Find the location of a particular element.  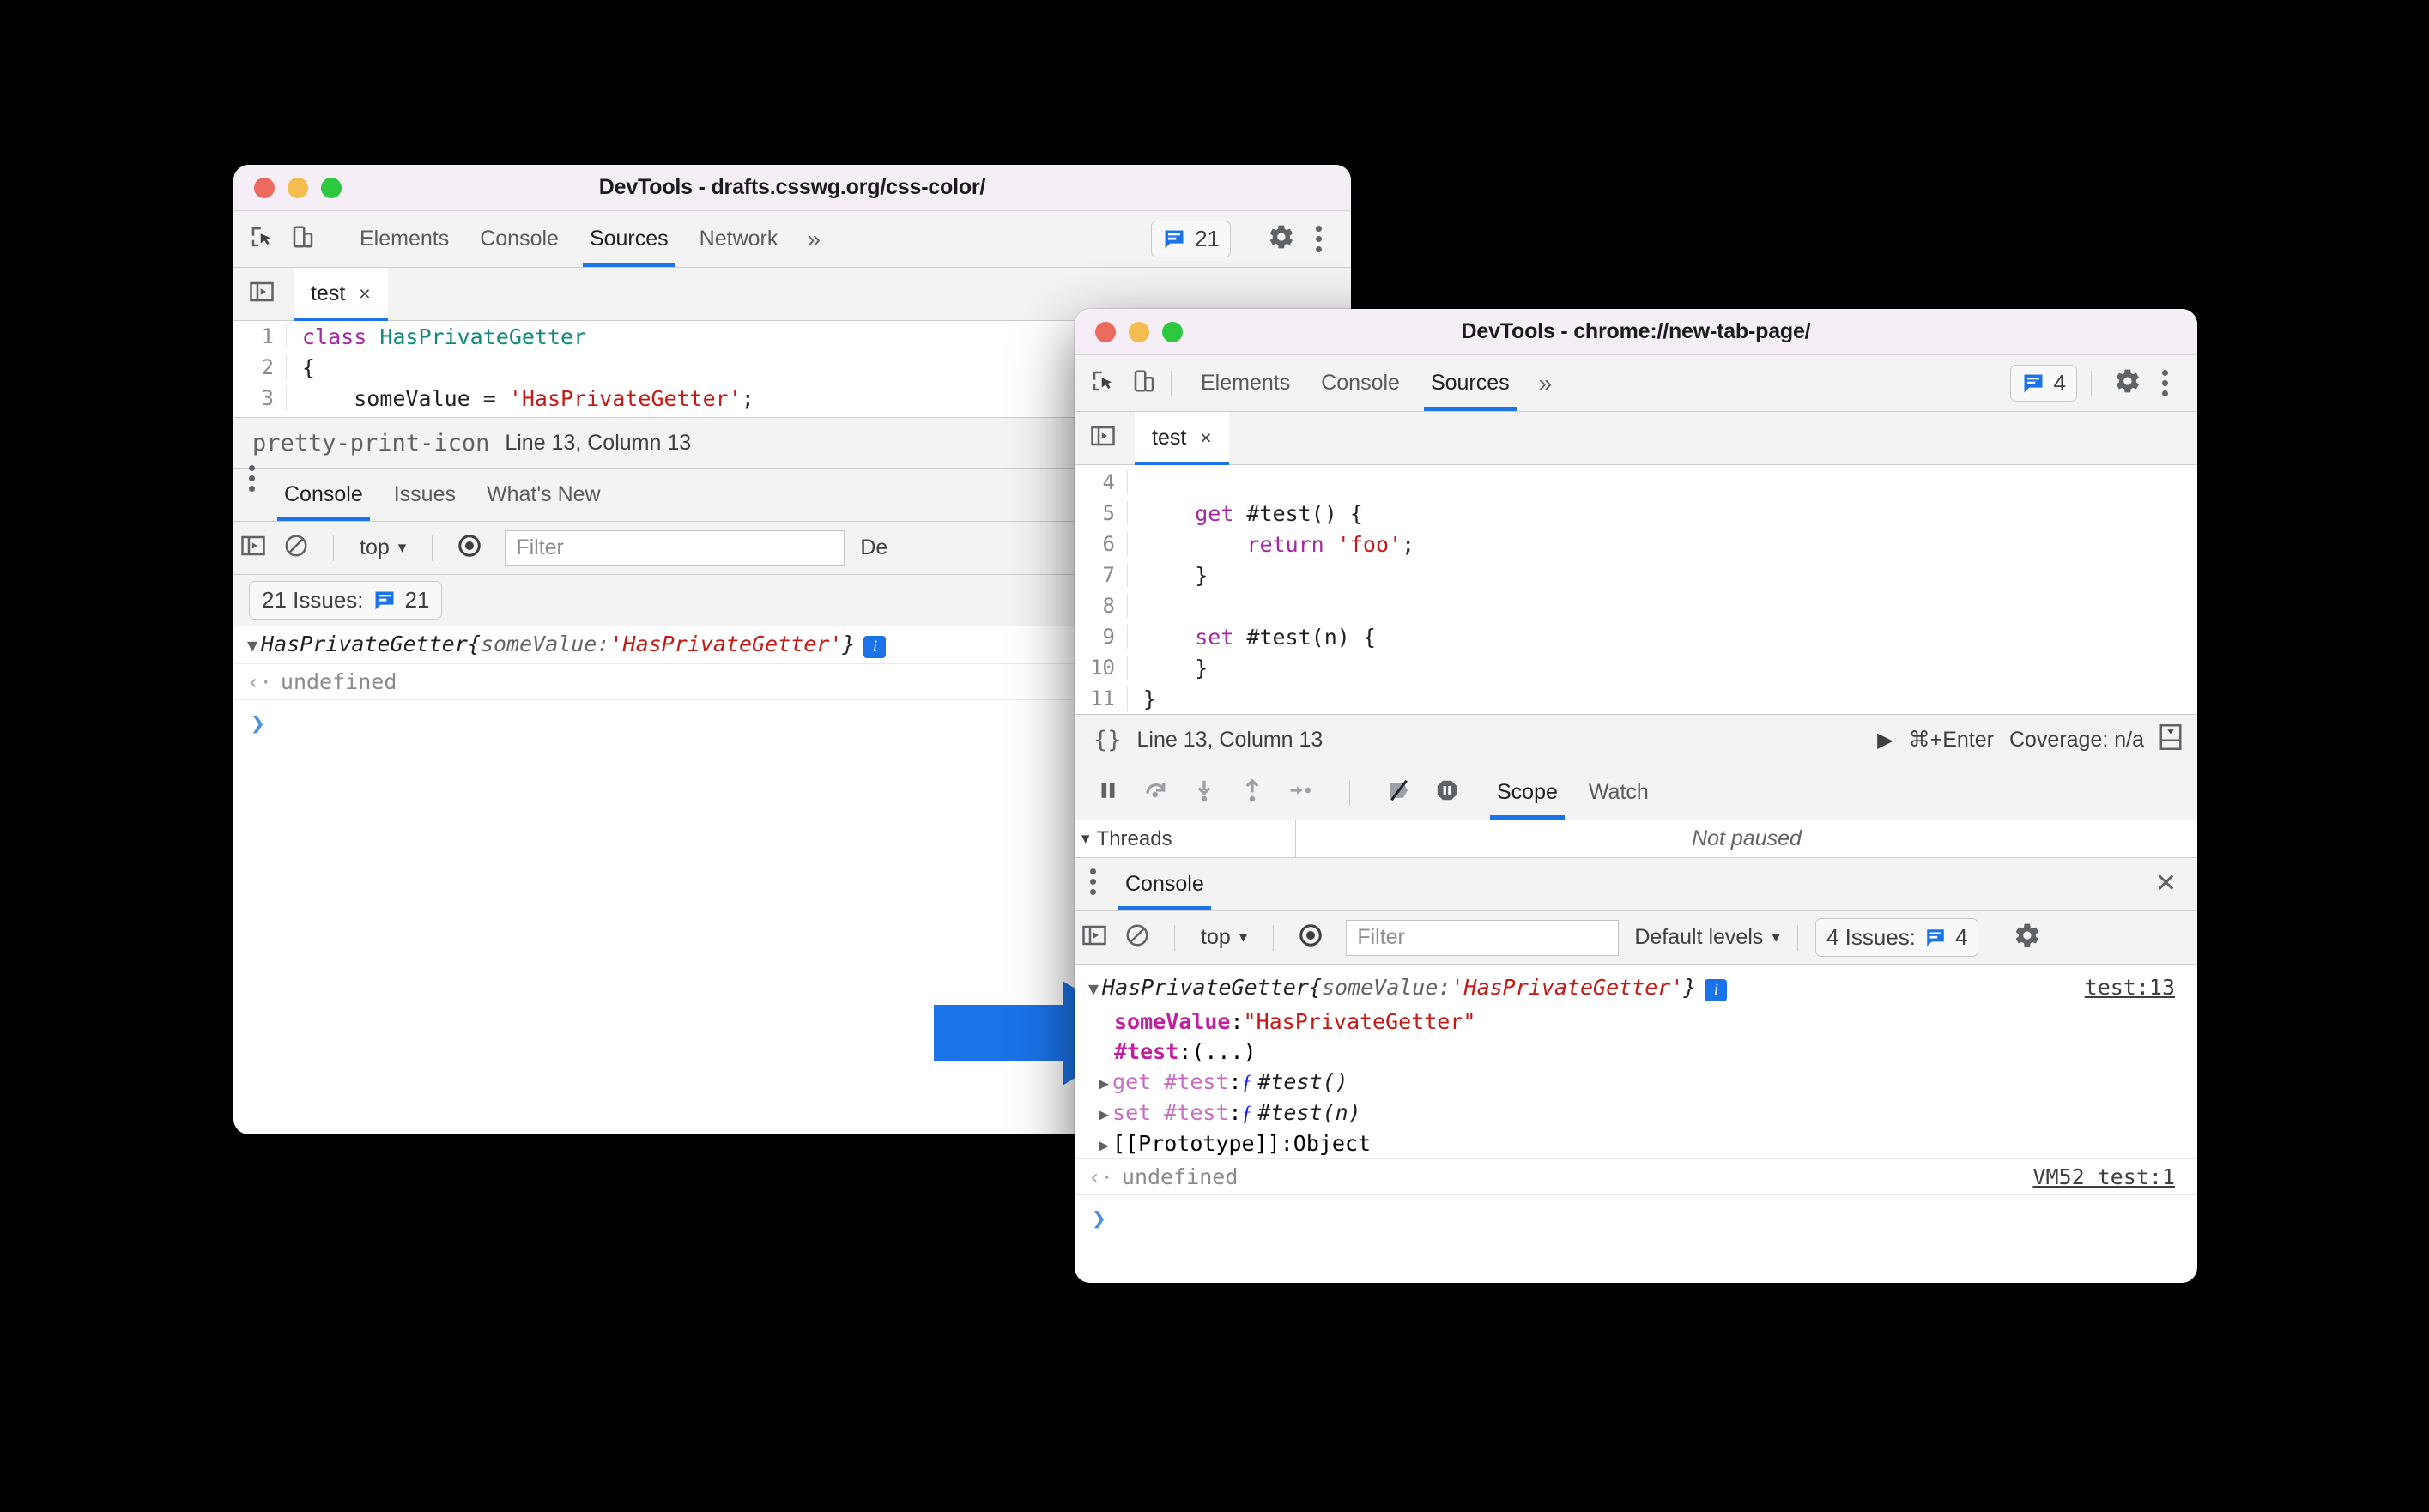

code-line: 7 } is located at coordinates (1636, 574).